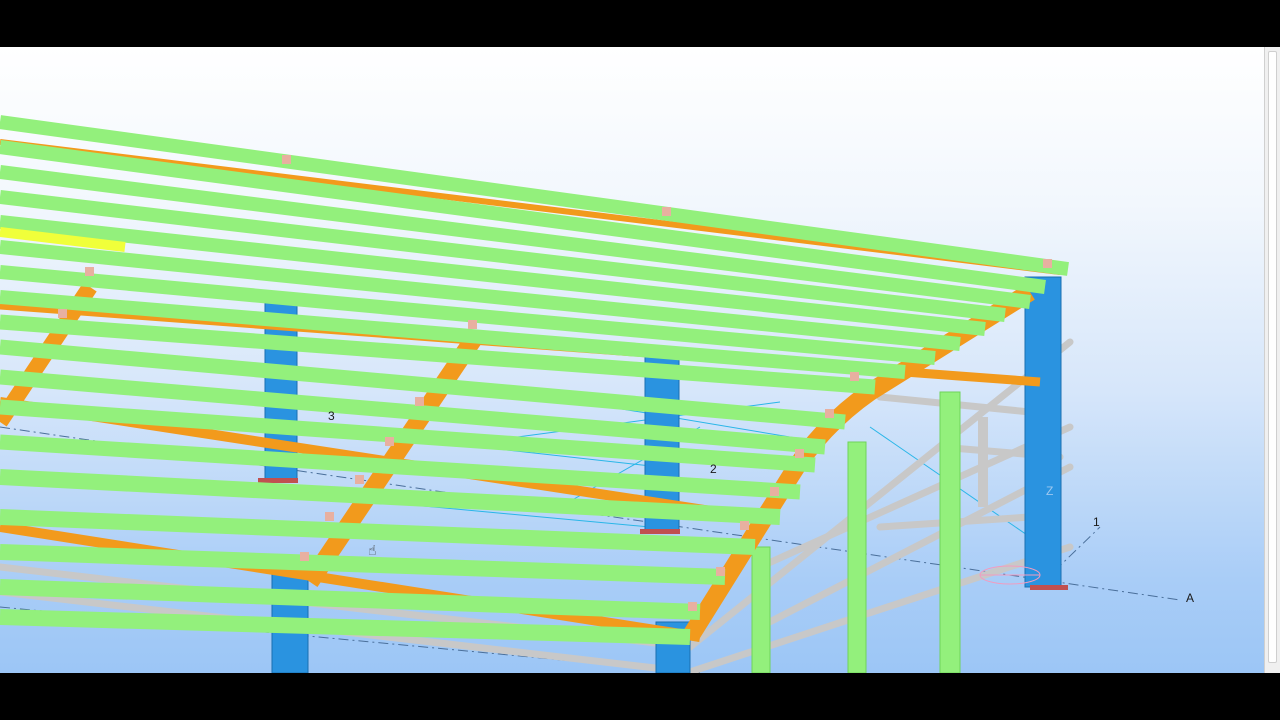 This screenshot has height=720, width=1280. I want to click on grid-label-1: 1, so click(1096, 522).